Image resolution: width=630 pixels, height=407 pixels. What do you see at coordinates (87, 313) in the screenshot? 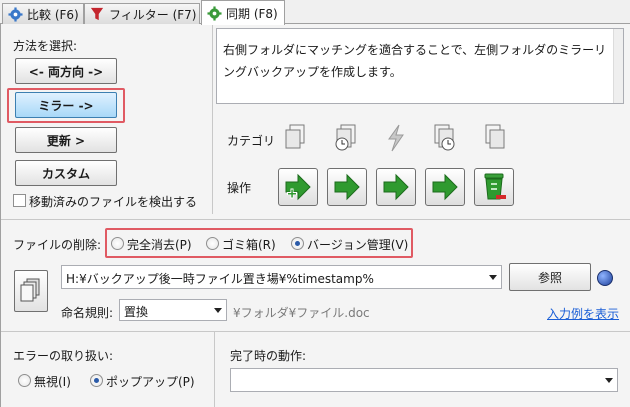
I see `naming-label: 命名規則:` at bounding box center [87, 313].